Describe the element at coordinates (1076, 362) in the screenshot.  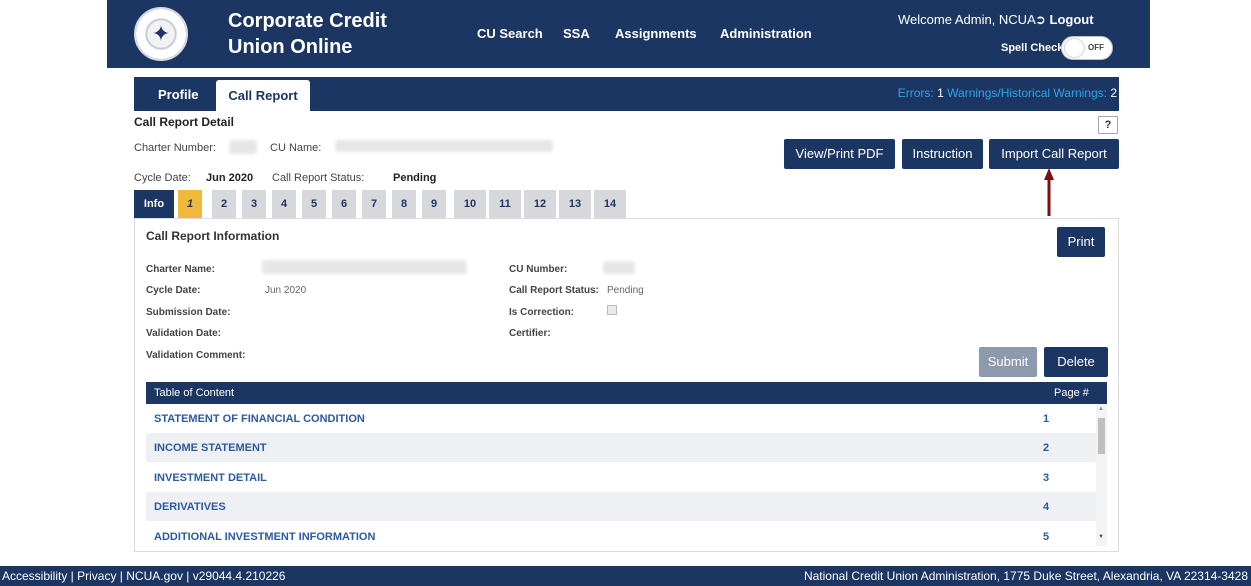
I see `delete-button: Delete` at that location.